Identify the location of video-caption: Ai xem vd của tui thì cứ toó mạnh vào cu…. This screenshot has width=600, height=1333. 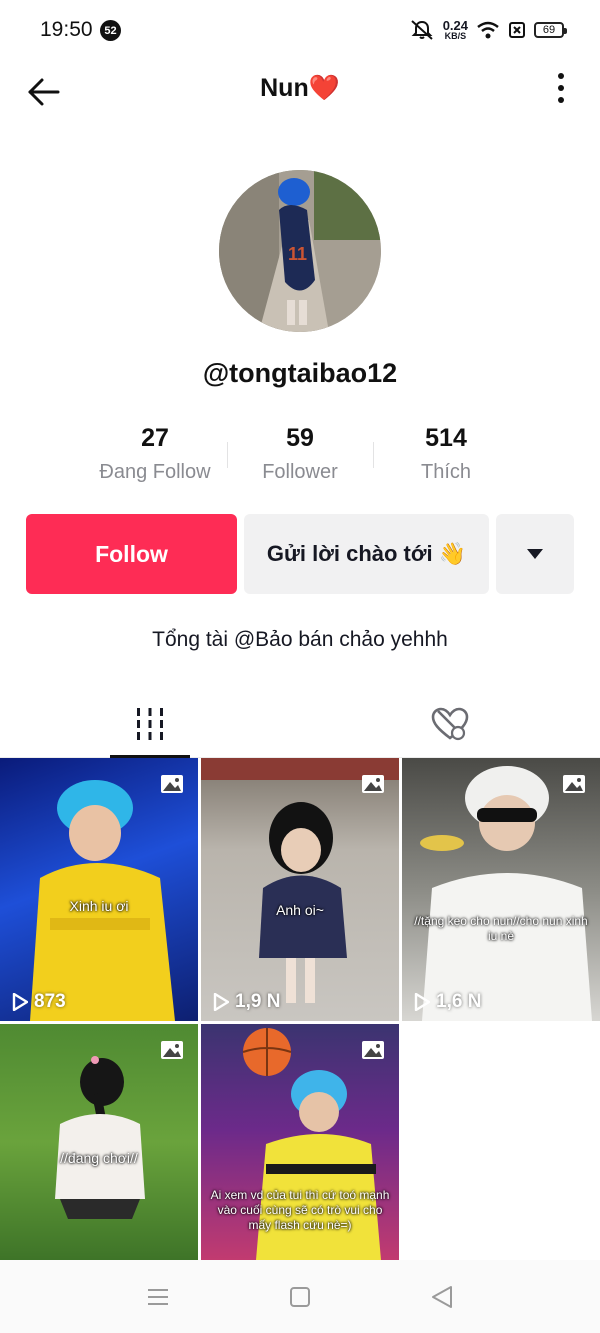
(300, 1210).